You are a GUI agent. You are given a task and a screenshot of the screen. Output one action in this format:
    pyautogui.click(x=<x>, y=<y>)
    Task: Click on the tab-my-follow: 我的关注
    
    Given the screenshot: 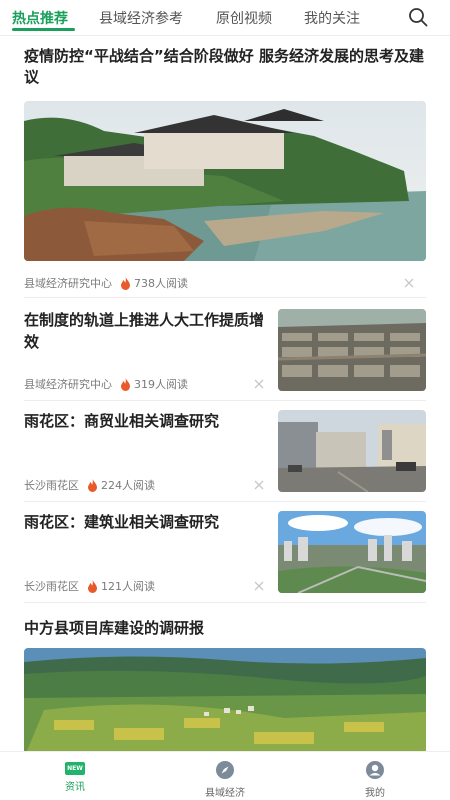 What is the action you would take?
    pyautogui.click(x=332, y=18)
    